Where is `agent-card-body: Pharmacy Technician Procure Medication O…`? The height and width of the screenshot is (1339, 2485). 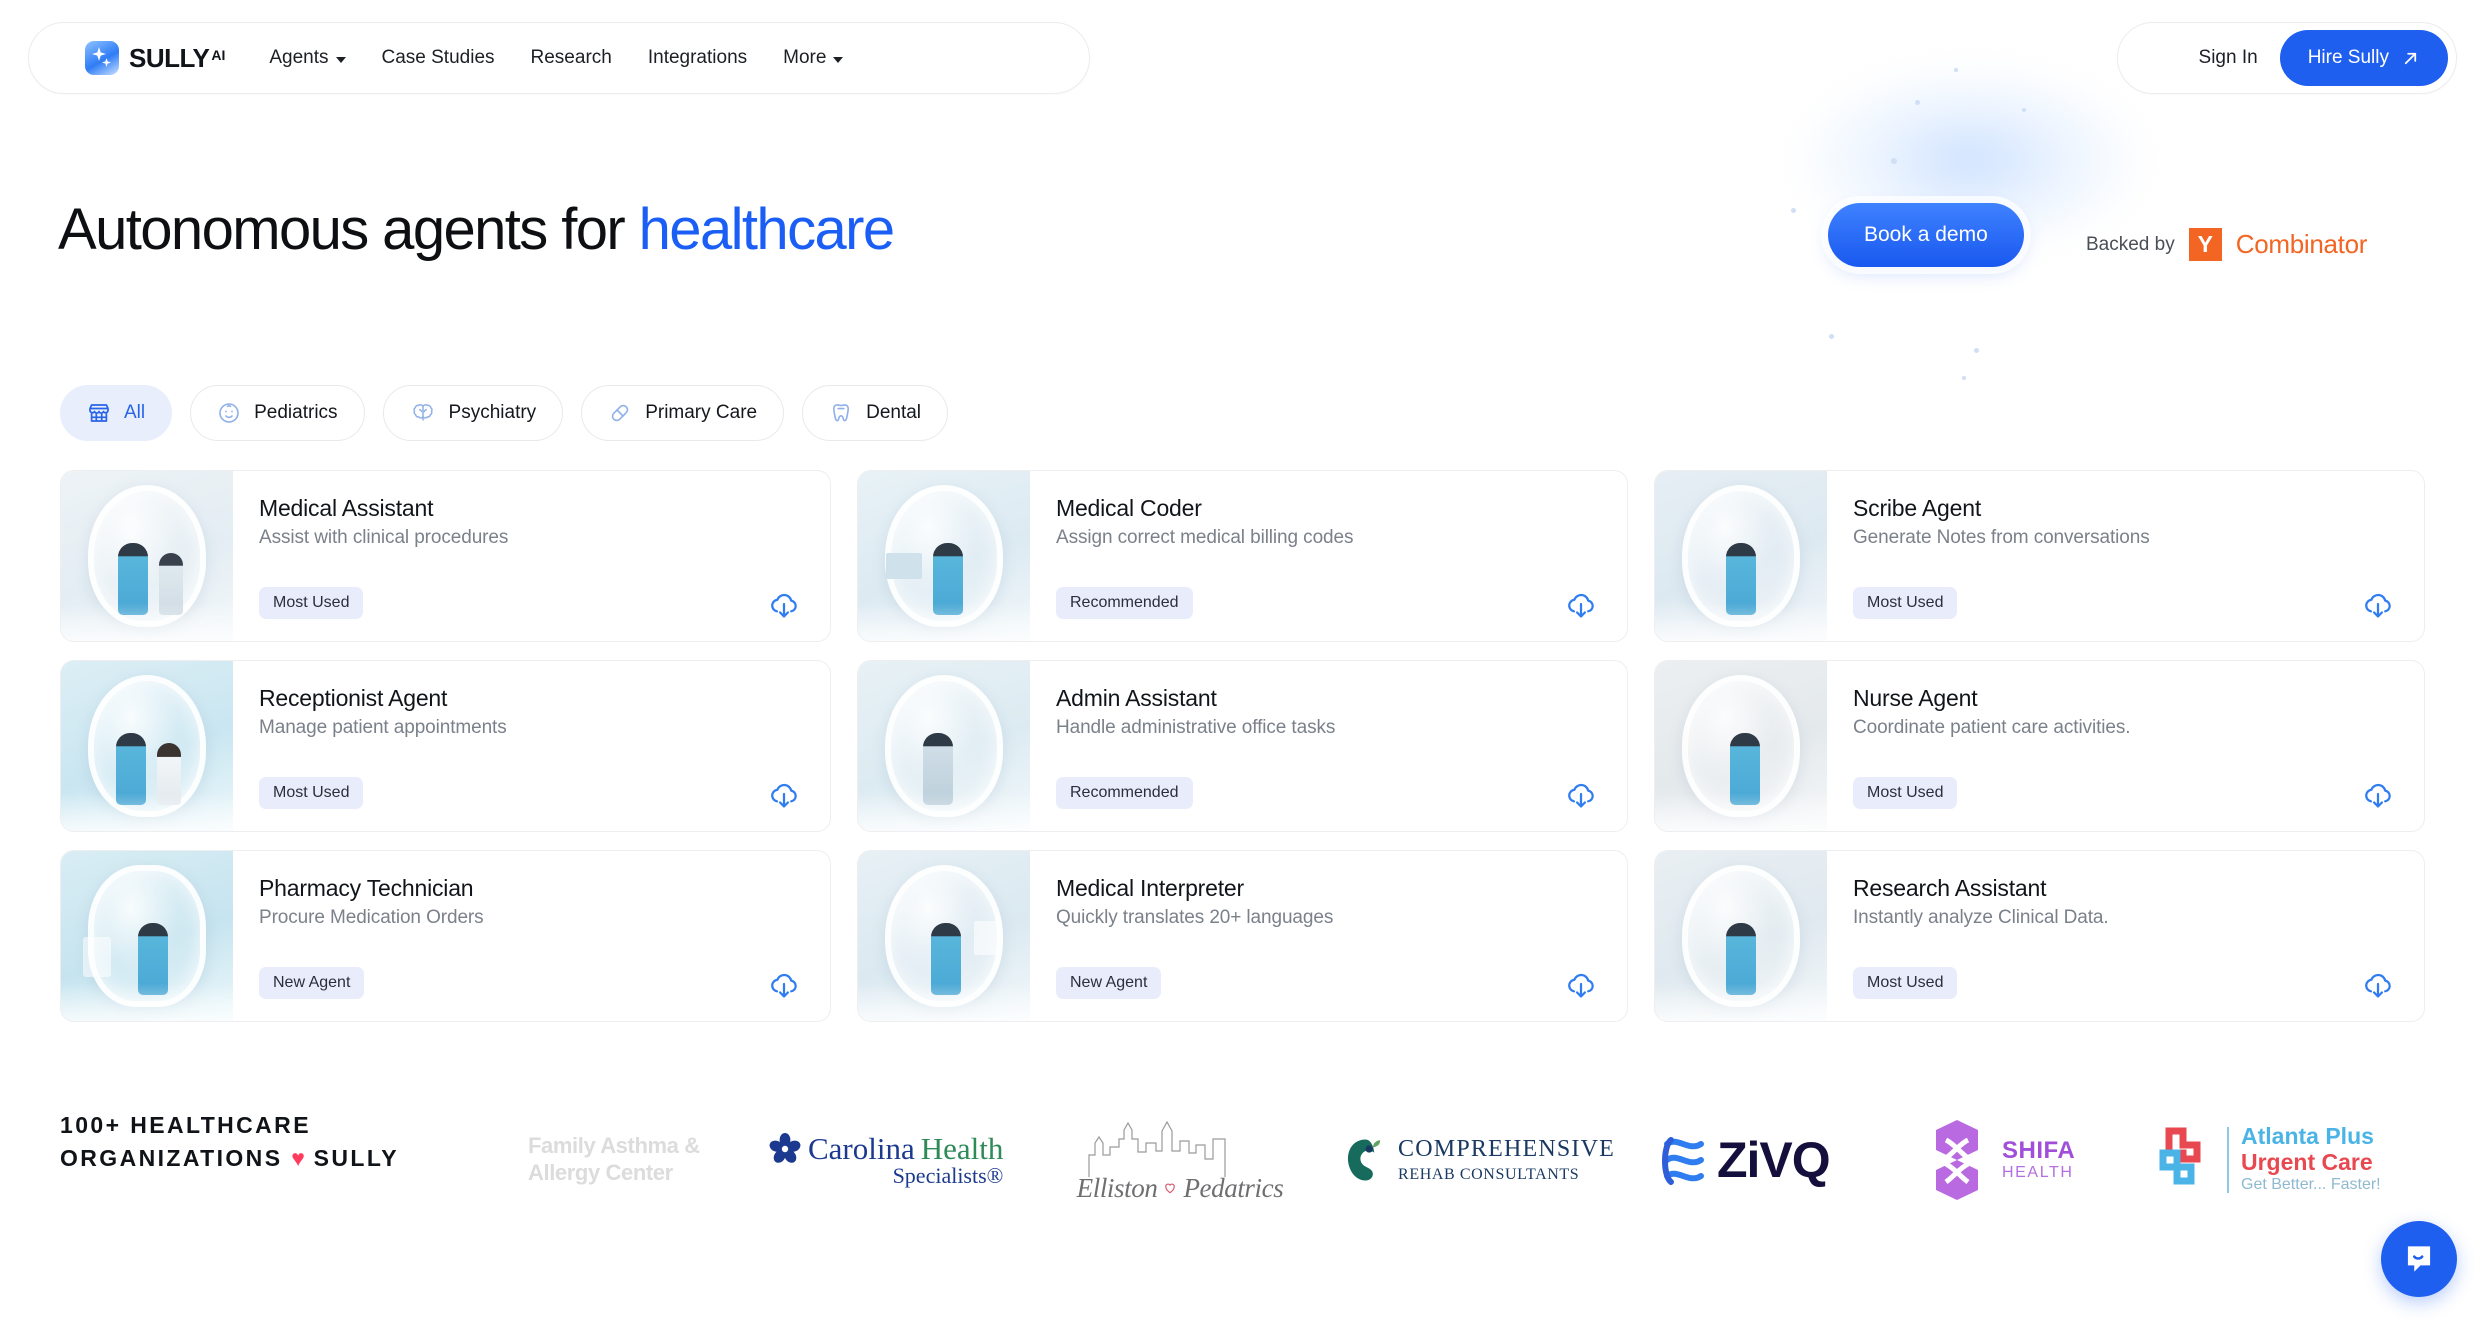
agent-card-body: Pharmacy Technician Procure Medication O… is located at coordinates (531, 936).